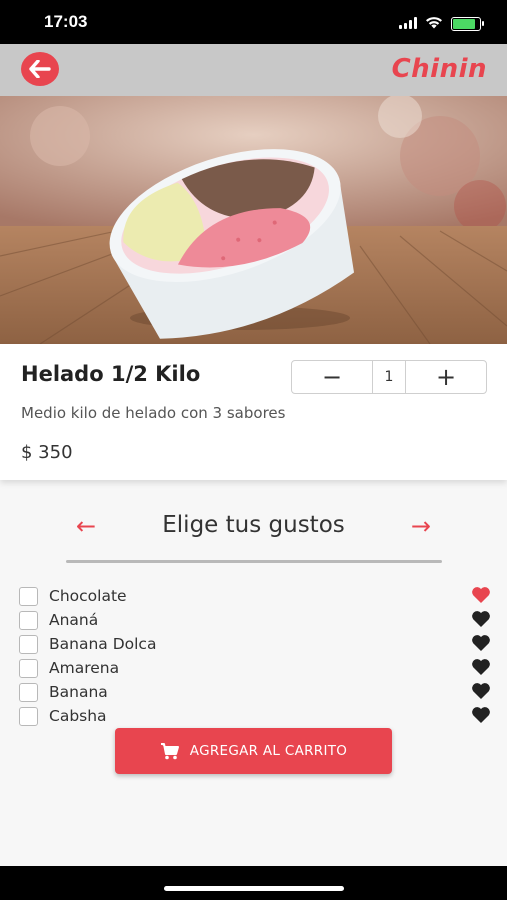 This screenshot has width=507, height=900. Describe the element at coordinates (421, 526) in the screenshot. I see `next-arrow-icon: →` at that location.